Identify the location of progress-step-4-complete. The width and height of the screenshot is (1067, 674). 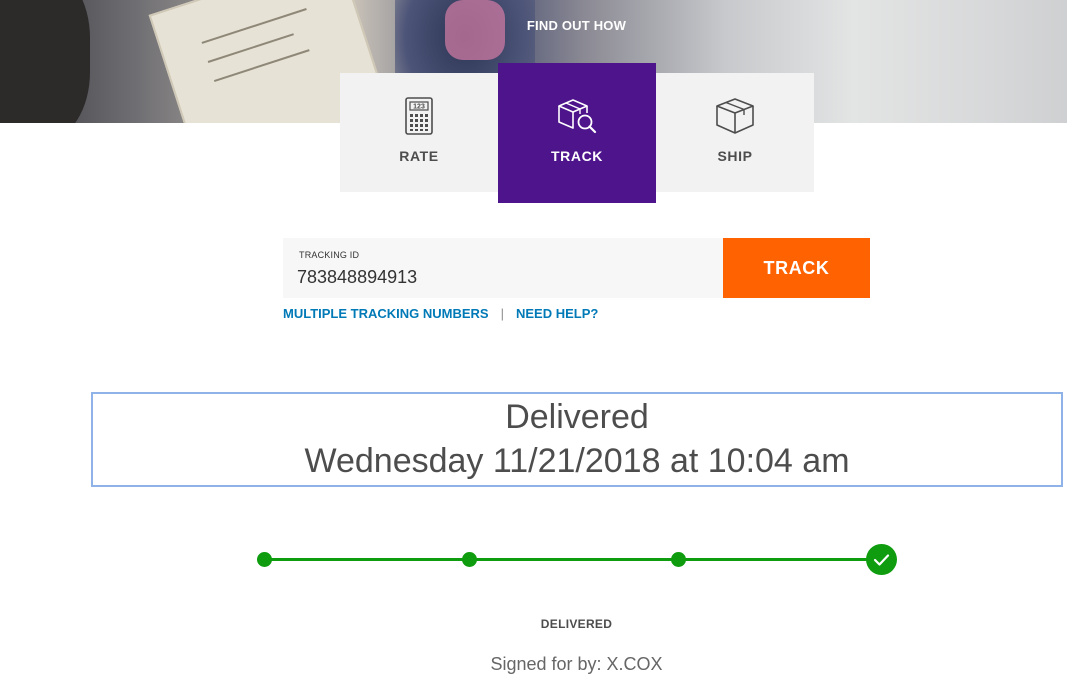
(881, 559).